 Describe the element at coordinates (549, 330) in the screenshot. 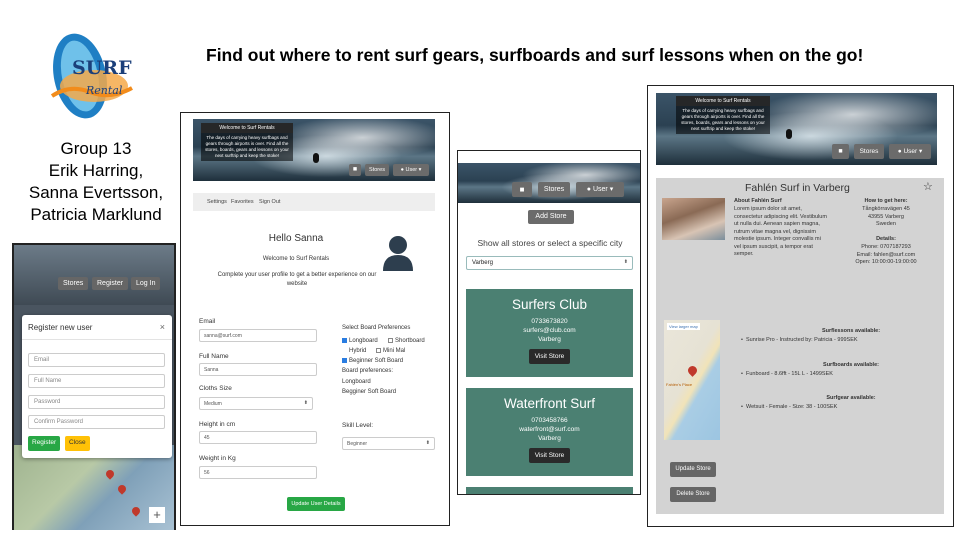

I see `store-info: 0733673820 surfers@club.com Varberg` at that location.